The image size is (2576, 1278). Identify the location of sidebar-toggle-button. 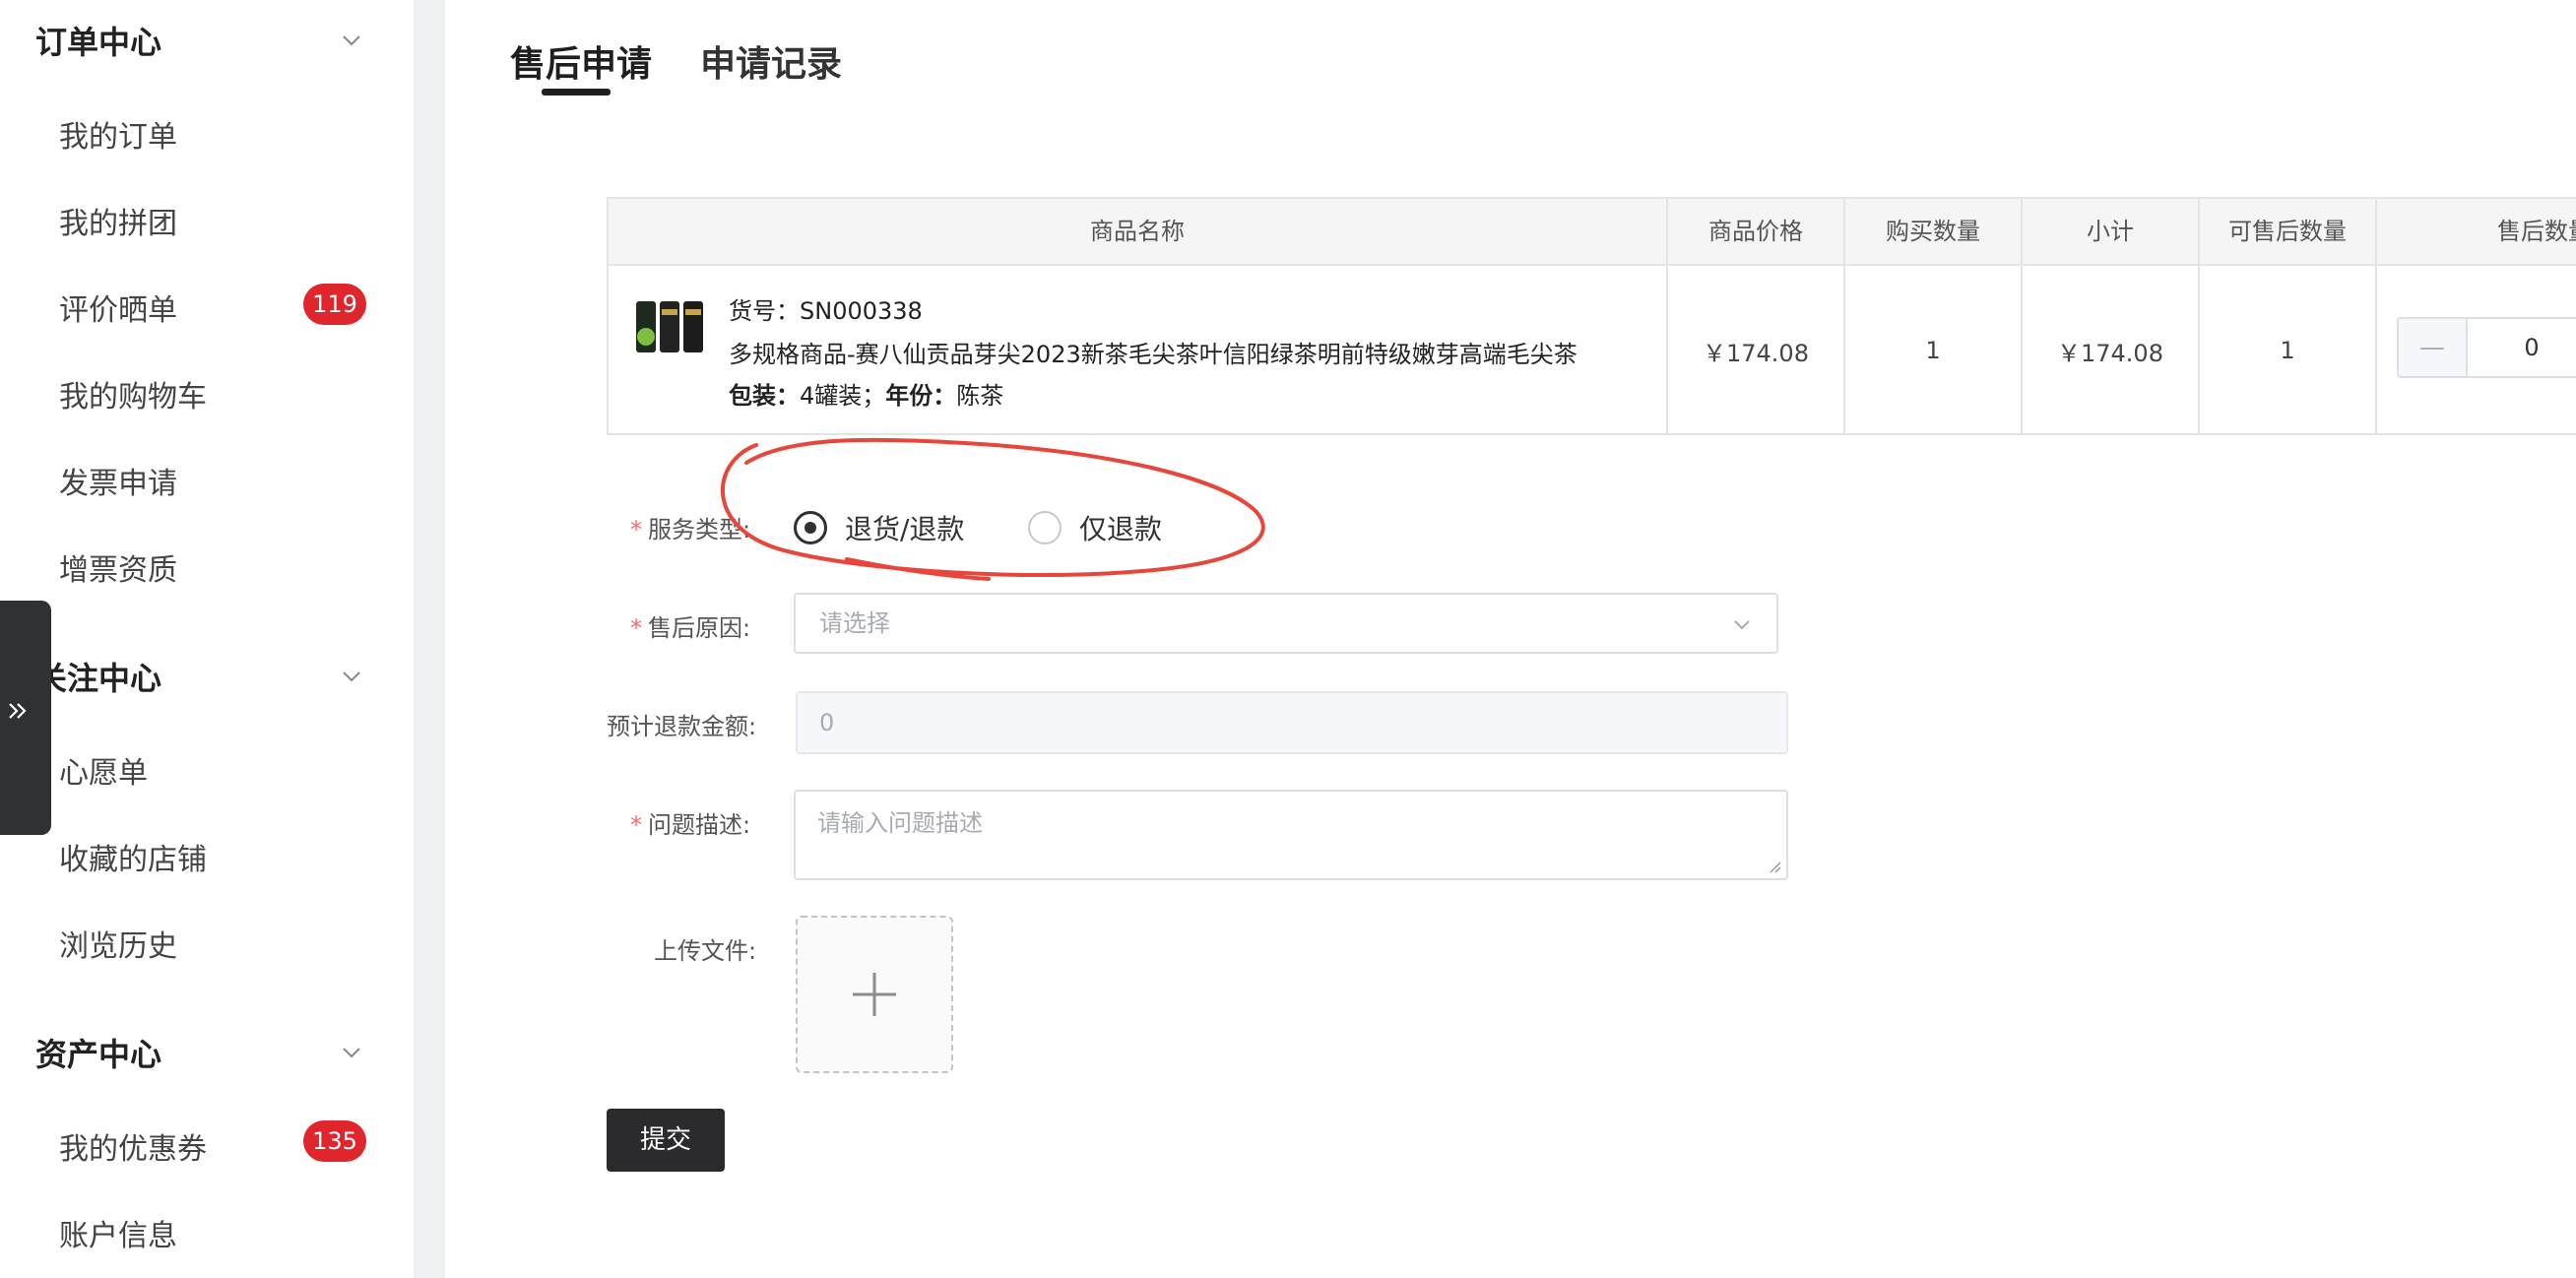
(25, 718).